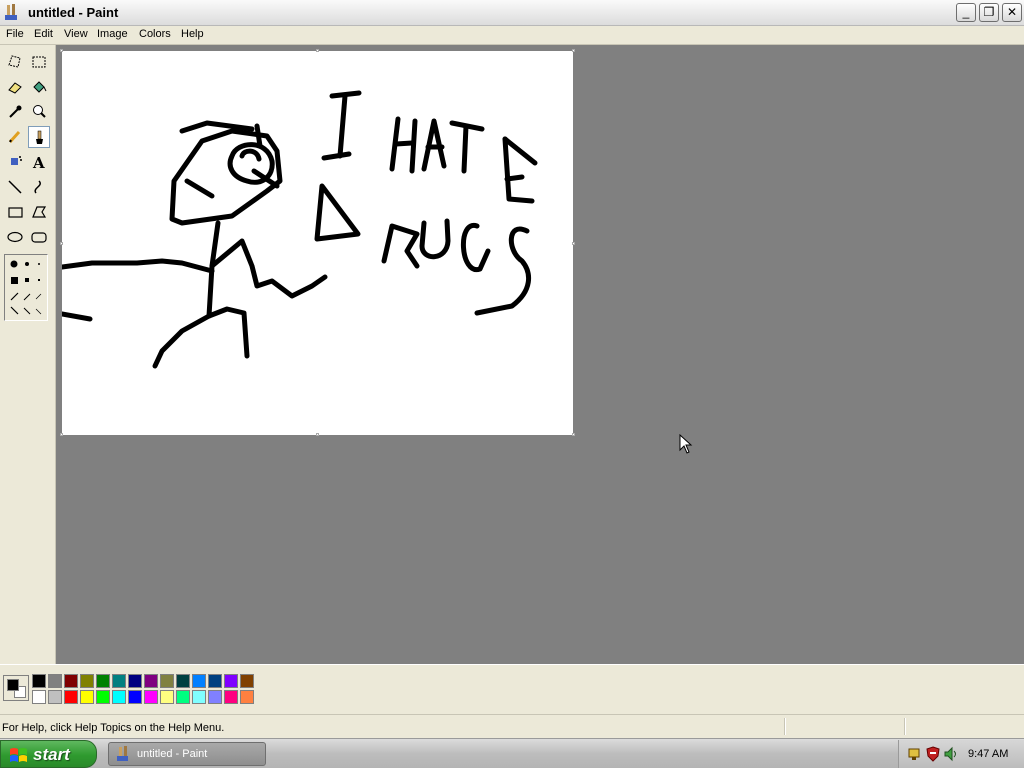 The image size is (1024, 768). I want to click on magnifier-icon, so click(39, 111).